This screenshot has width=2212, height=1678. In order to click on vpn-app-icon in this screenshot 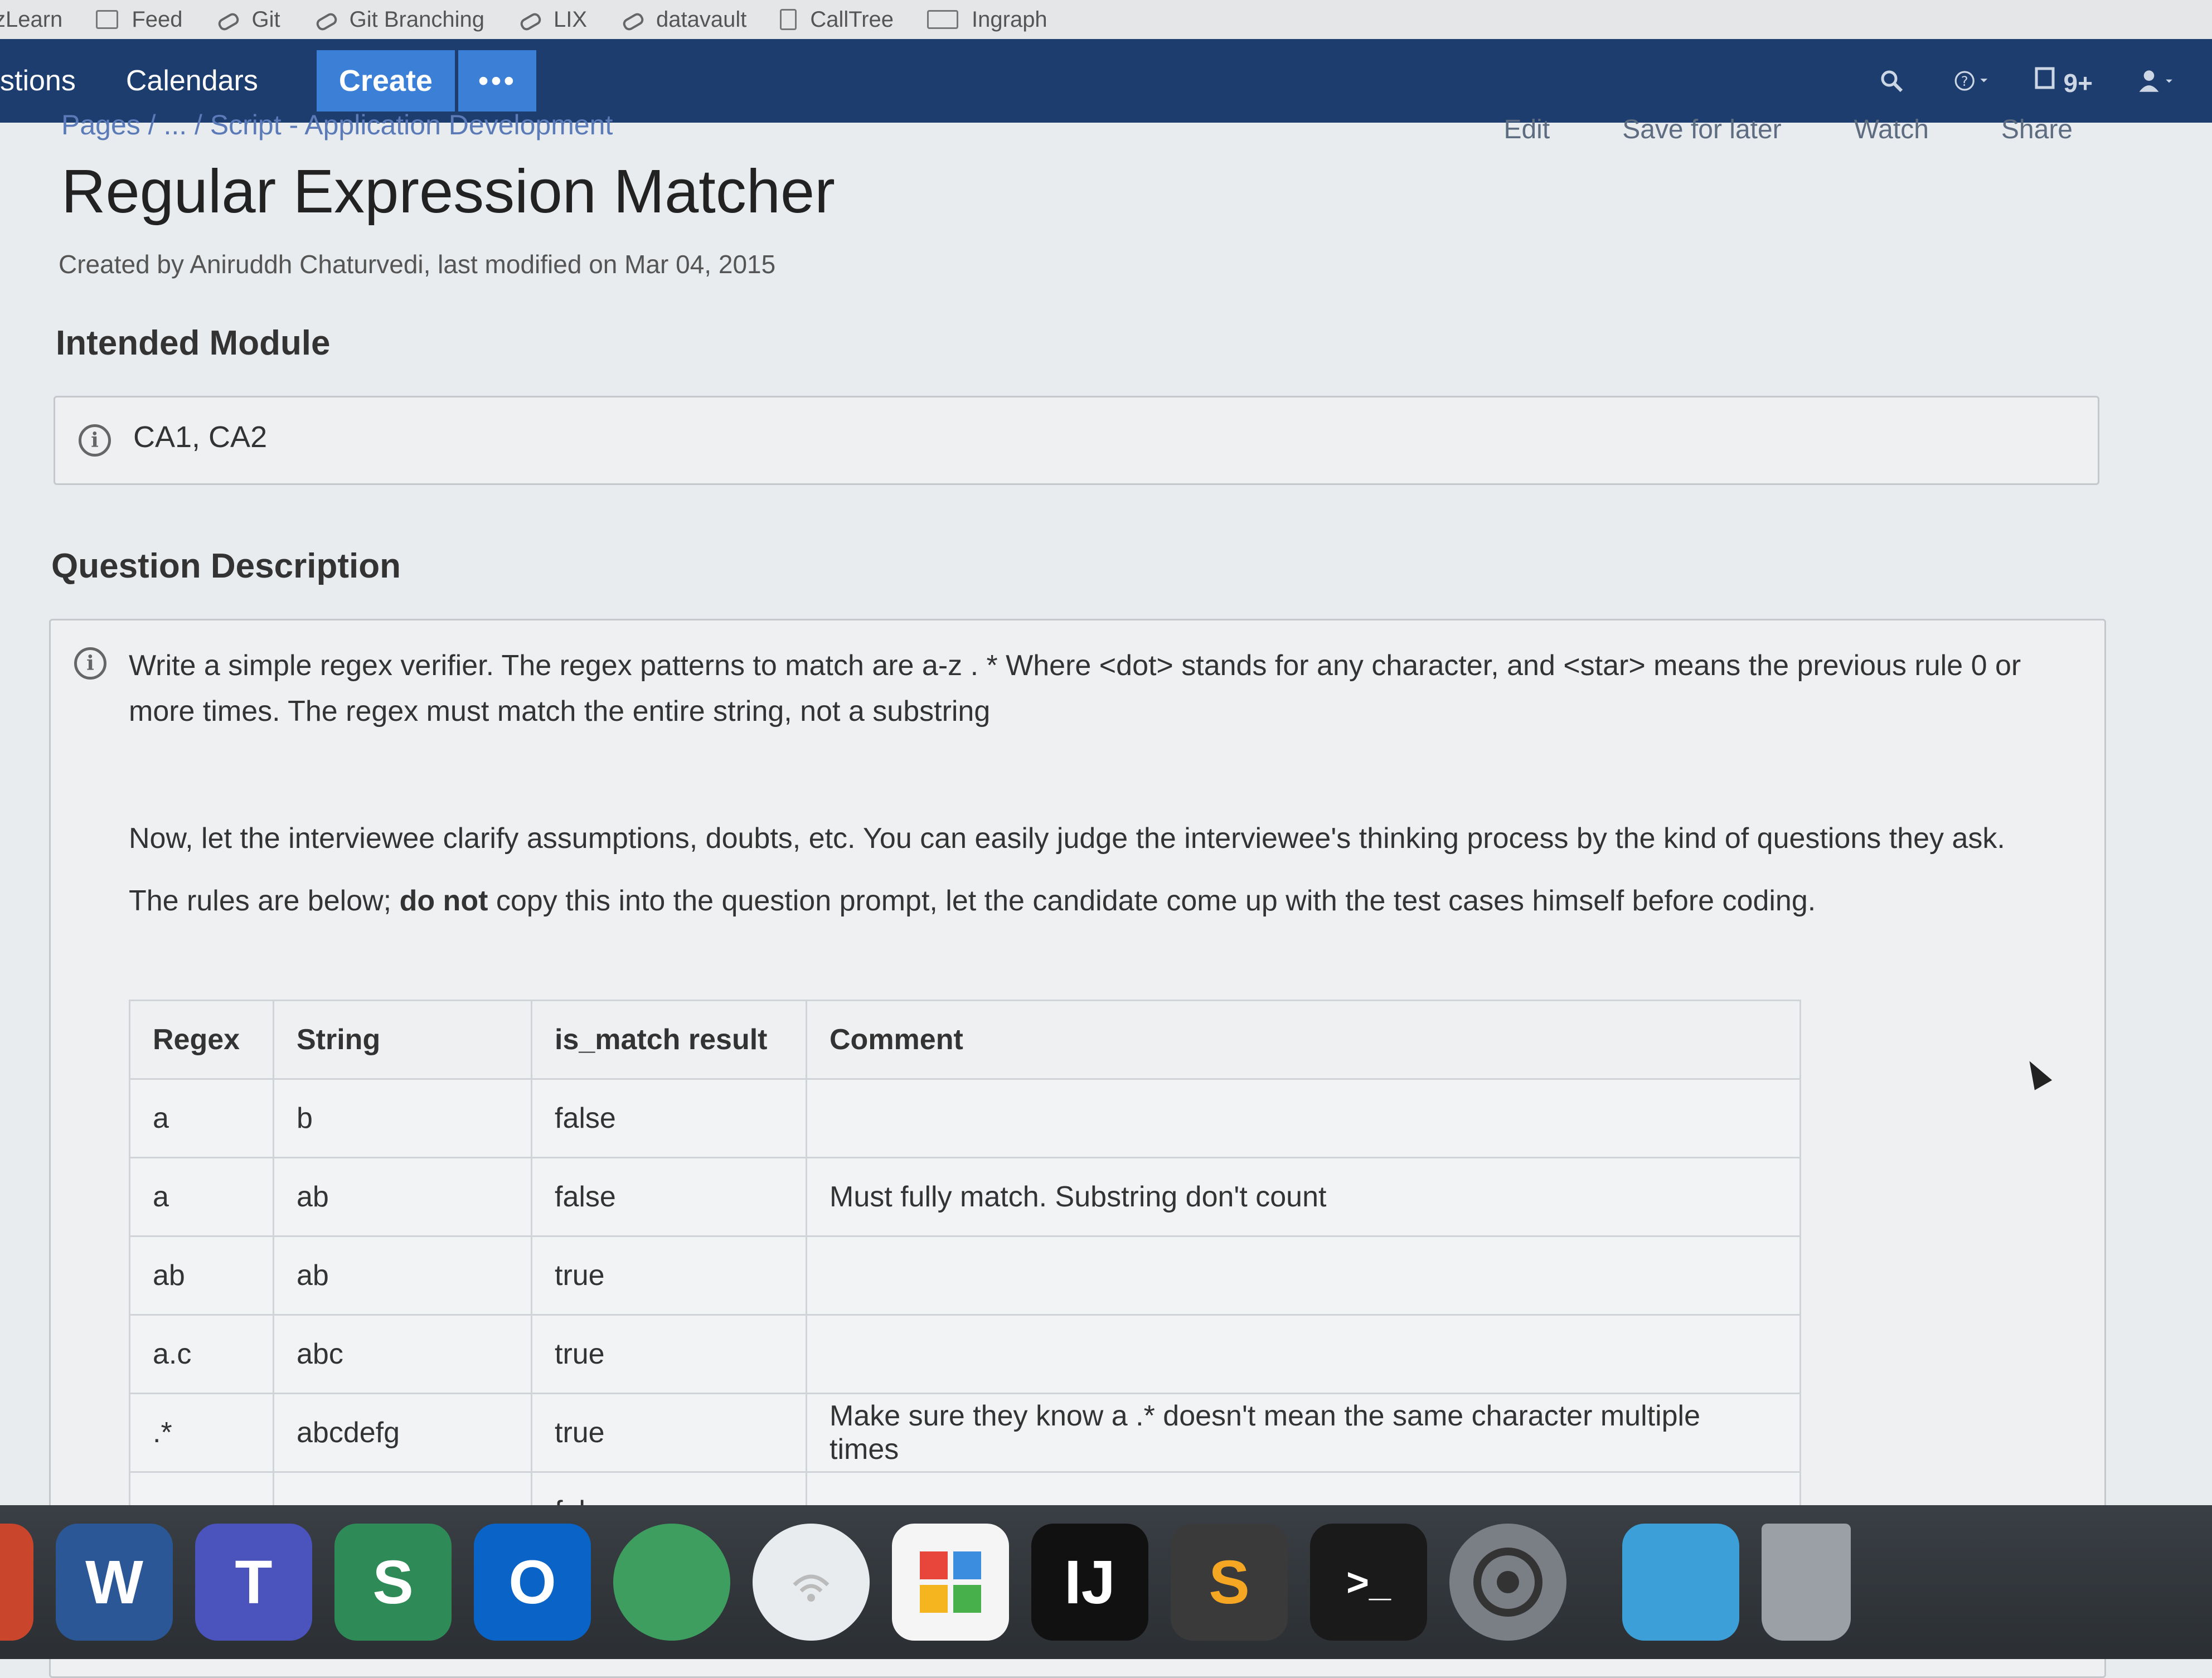, I will do `click(671, 1583)`.